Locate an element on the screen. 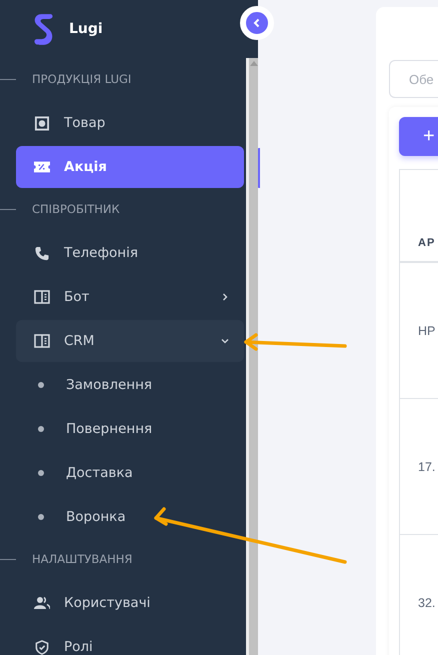 The height and width of the screenshot is (655, 438). menu-item: Товар is located at coordinates (130, 123).